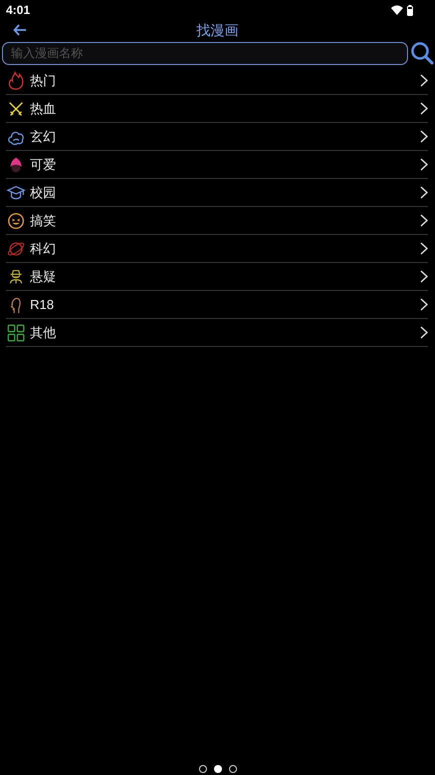  I want to click on category-label: 搞笑, so click(43, 221).